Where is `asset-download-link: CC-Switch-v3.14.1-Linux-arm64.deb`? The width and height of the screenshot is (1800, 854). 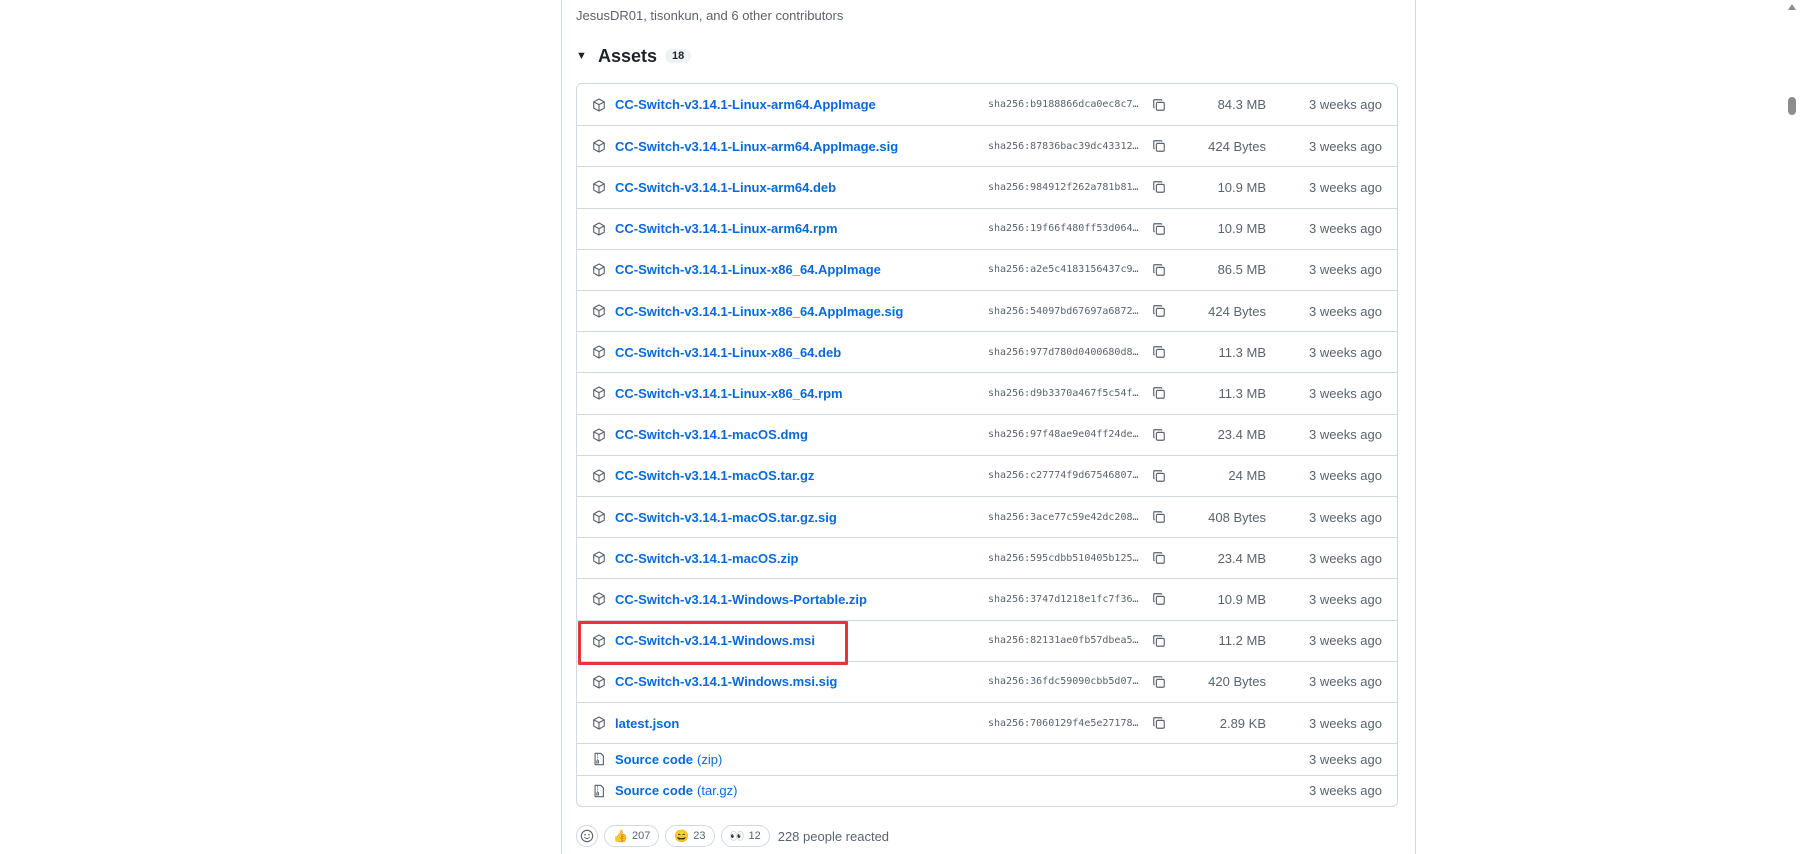 asset-download-link: CC-Switch-v3.14.1-Linux-arm64.deb is located at coordinates (725, 187).